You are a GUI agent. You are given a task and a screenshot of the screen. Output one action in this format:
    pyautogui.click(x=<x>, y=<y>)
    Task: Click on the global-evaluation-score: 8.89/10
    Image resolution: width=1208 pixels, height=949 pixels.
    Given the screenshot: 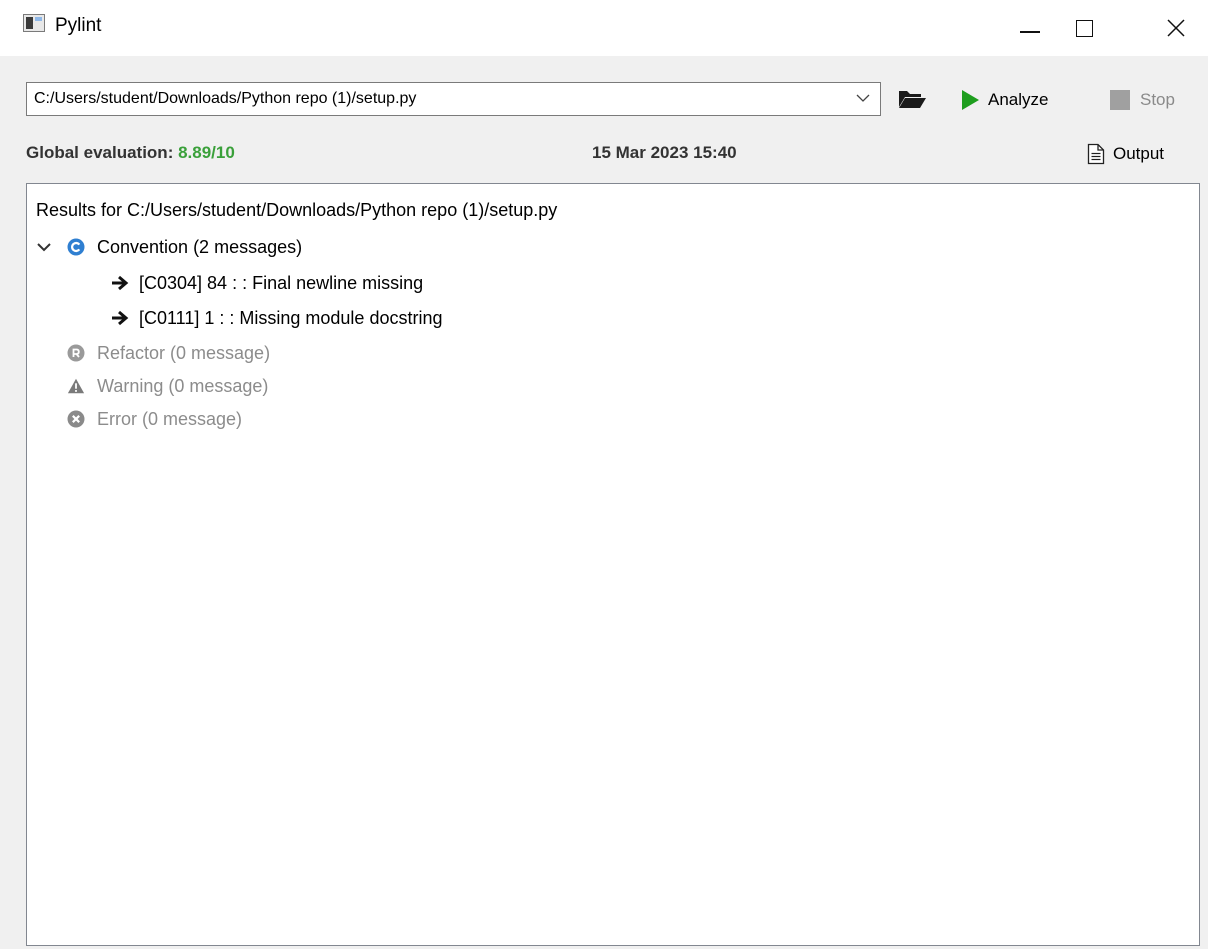 What is the action you would take?
    pyautogui.click(x=206, y=152)
    